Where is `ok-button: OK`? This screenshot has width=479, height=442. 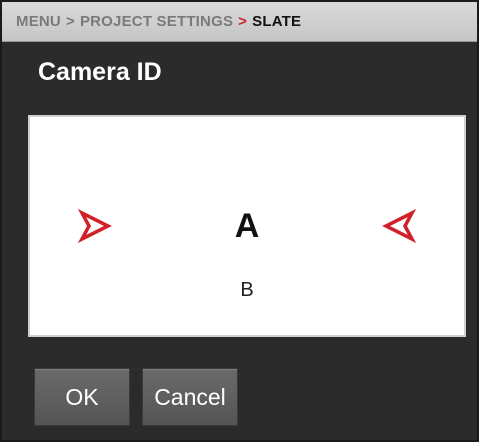
ok-button: OK is located at coordinates (82, 397).